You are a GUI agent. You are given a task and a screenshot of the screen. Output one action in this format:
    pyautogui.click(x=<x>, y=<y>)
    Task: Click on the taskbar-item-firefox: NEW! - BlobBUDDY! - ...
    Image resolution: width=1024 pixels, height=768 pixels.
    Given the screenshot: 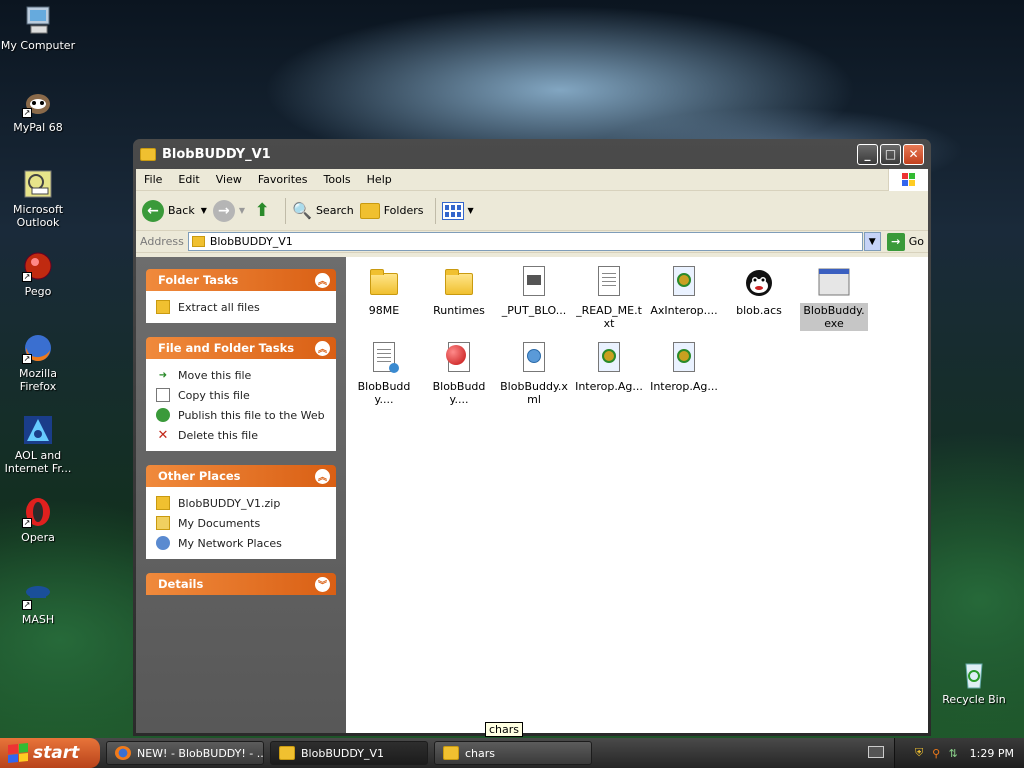 What is the action you would take?
    pyautogui.click(x=185, y=753)
    